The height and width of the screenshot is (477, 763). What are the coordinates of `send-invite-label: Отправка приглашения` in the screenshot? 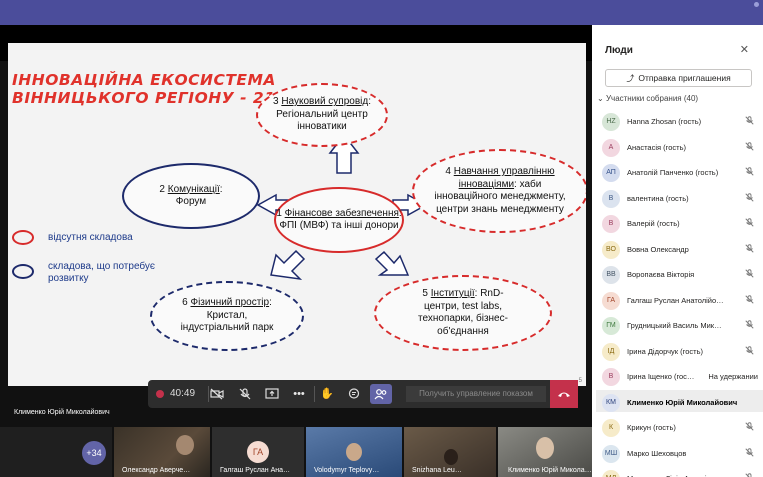 It's located at (684, 78).